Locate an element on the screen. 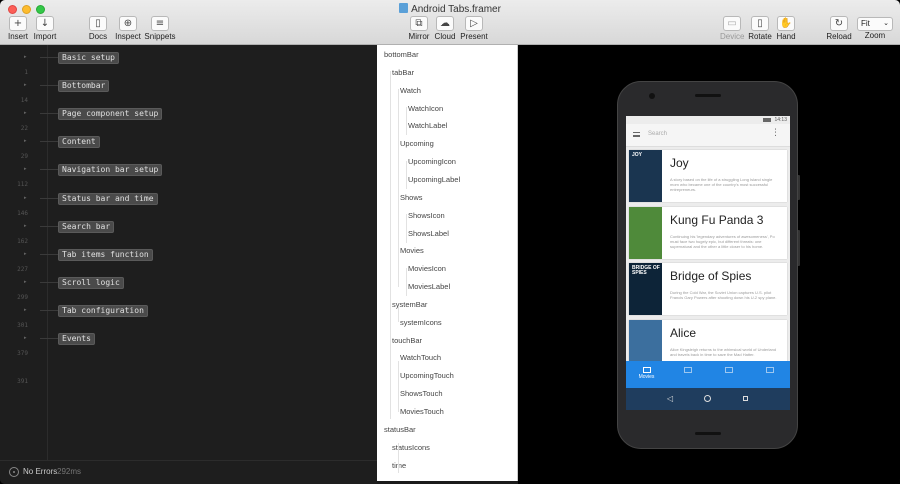 This screenshot has width=900, height=484. layer-item: UpcomingLabel is located at coordinates (434, 179).